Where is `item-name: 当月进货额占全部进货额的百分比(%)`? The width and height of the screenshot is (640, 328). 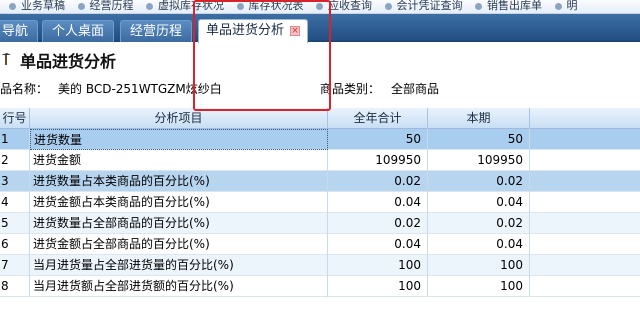 item-name: 当月进货额占全部进货额的百分比(%) is located at coordinates (179, 286).